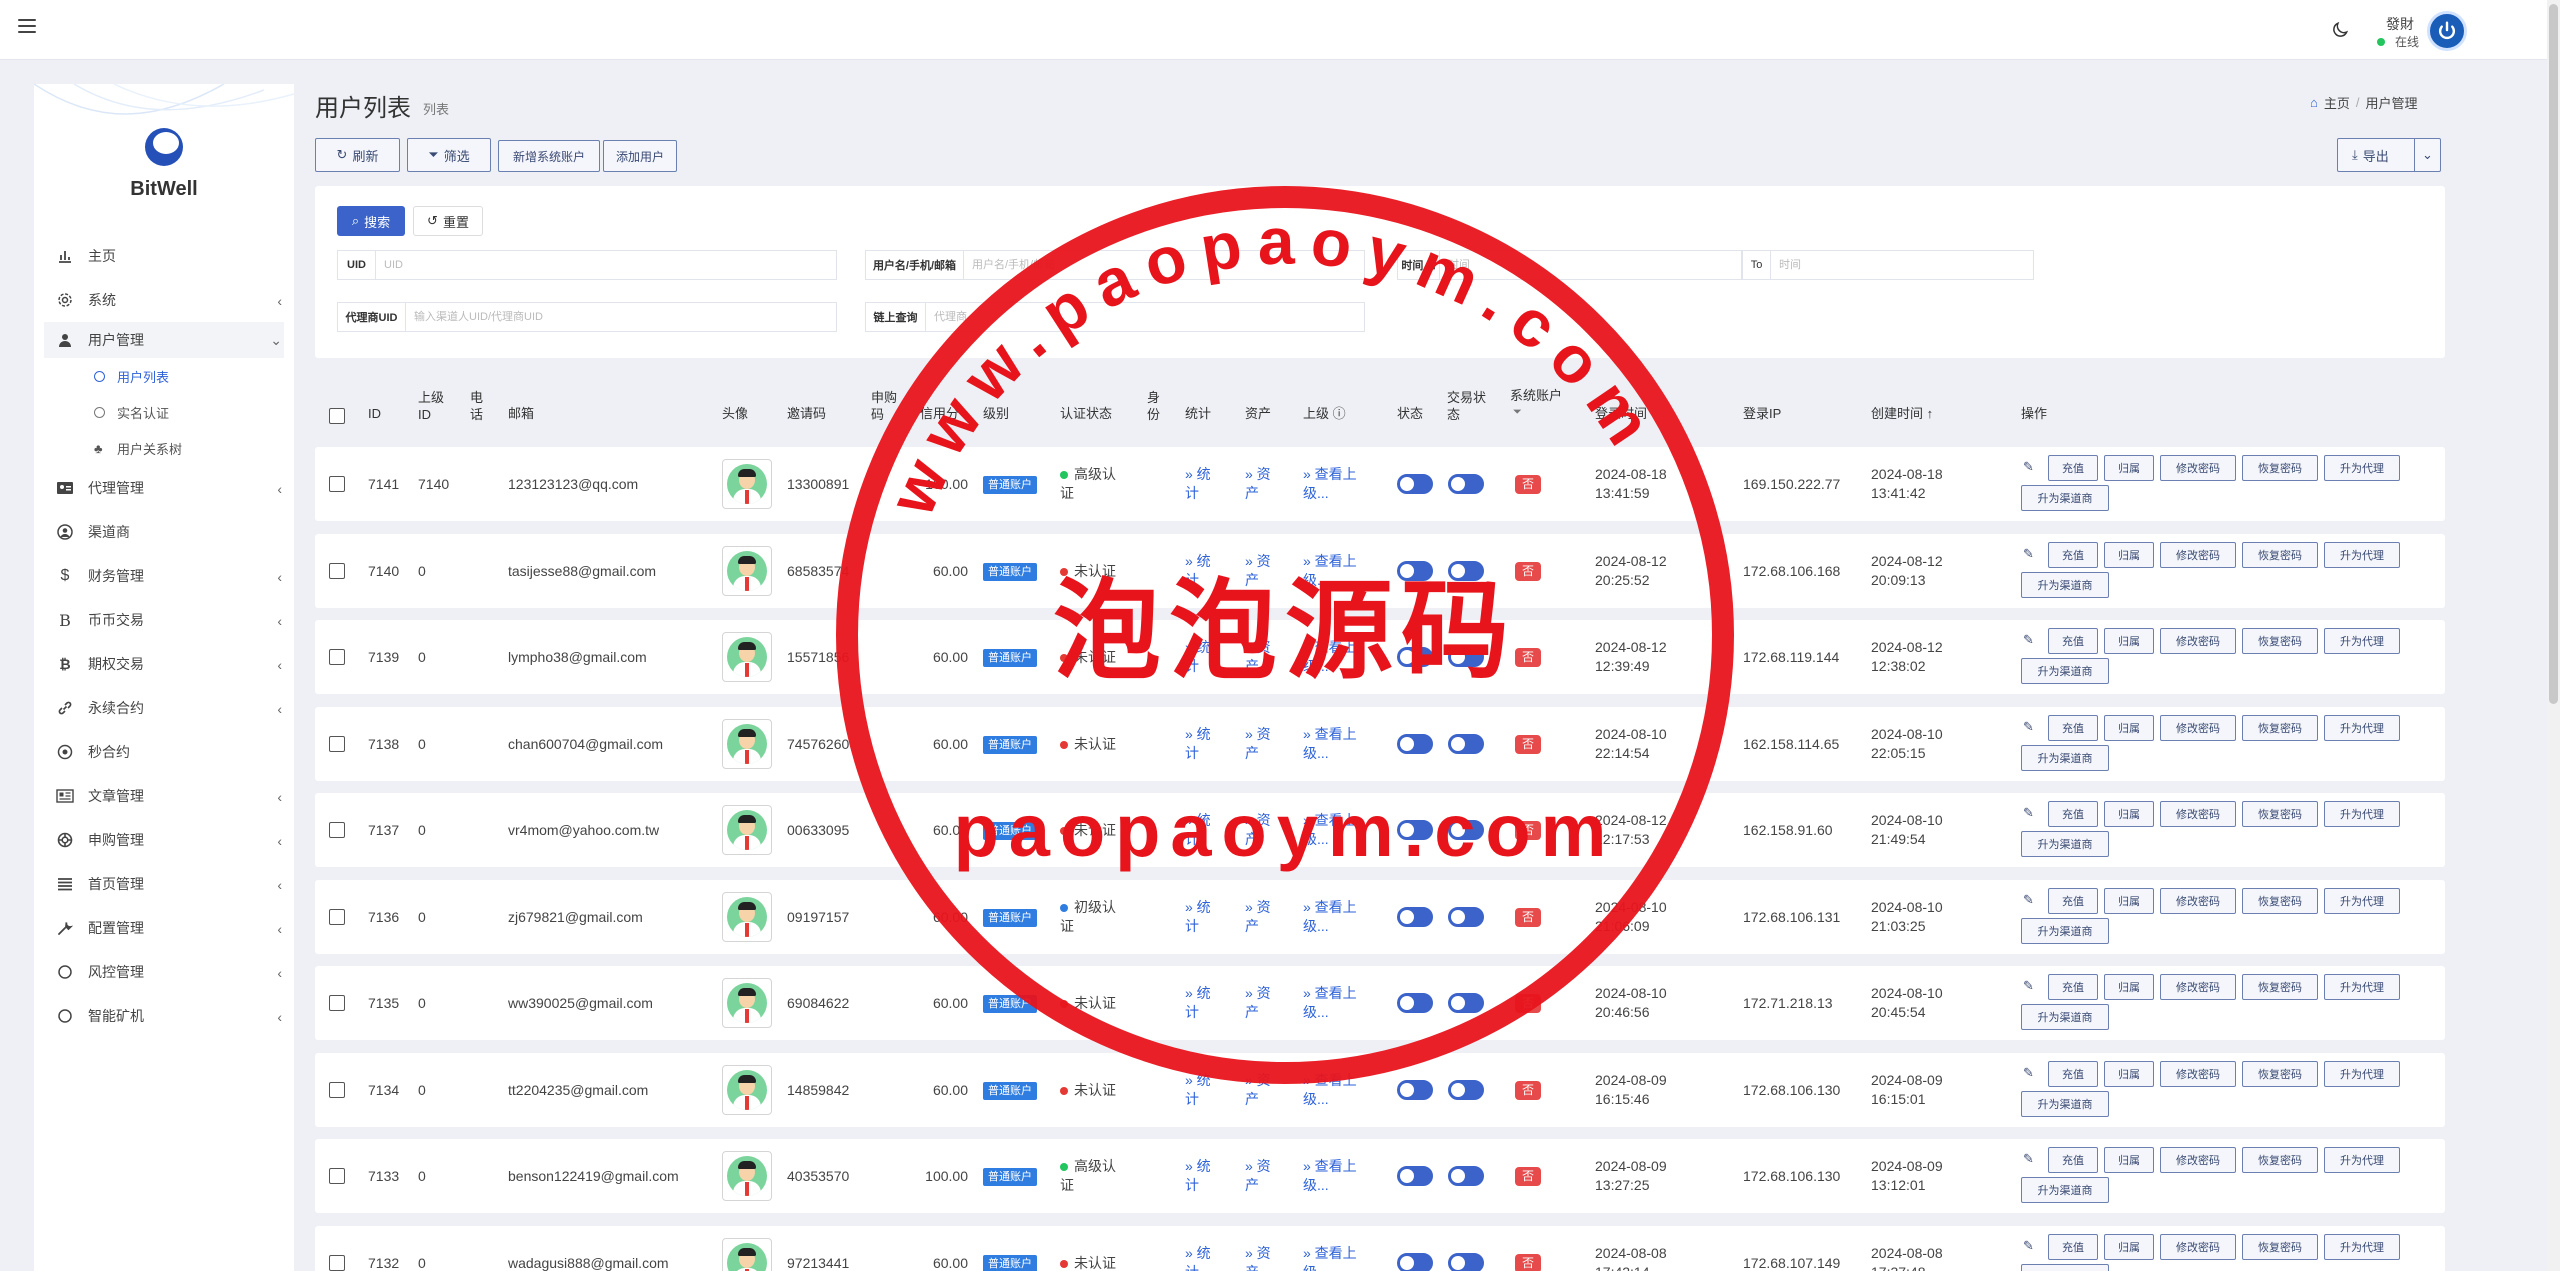 This screenshot has width=2560, height=1271. What do you see at coordinates (1621, 414) in the screenshot?
I see `col-login-time: 登录时间` at bounding box center [1621, 414].